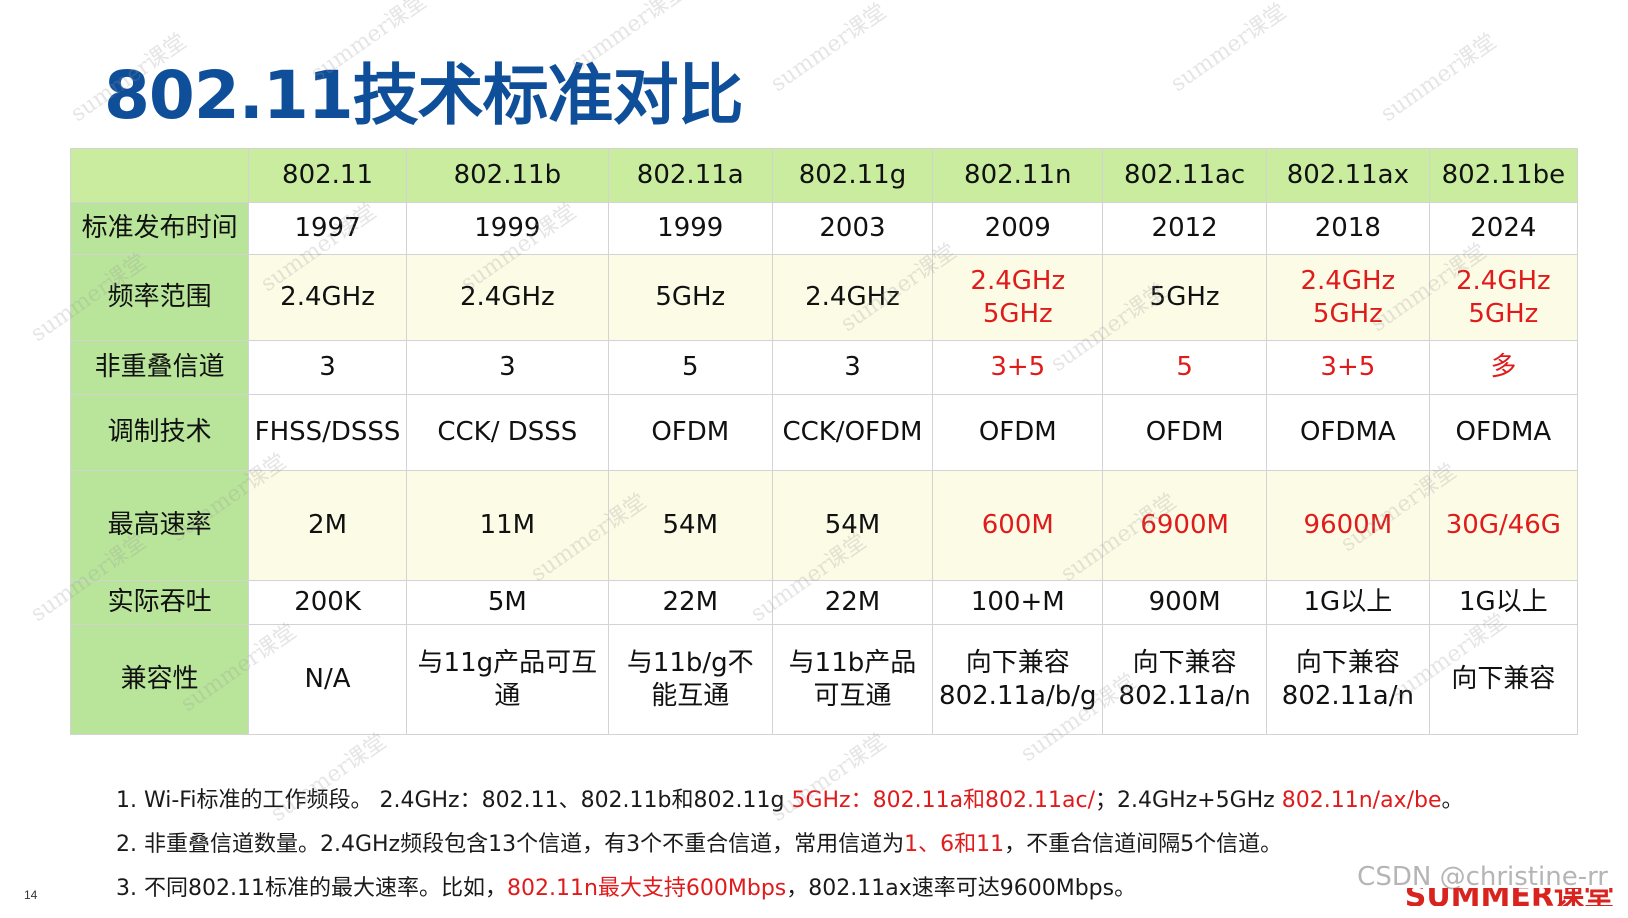 This screenshot has height=918, width=1628. What do you see at coordinates (507, 602) in the screenshot?
I see `table-cell: 5M` at bounding box center [507, 602].